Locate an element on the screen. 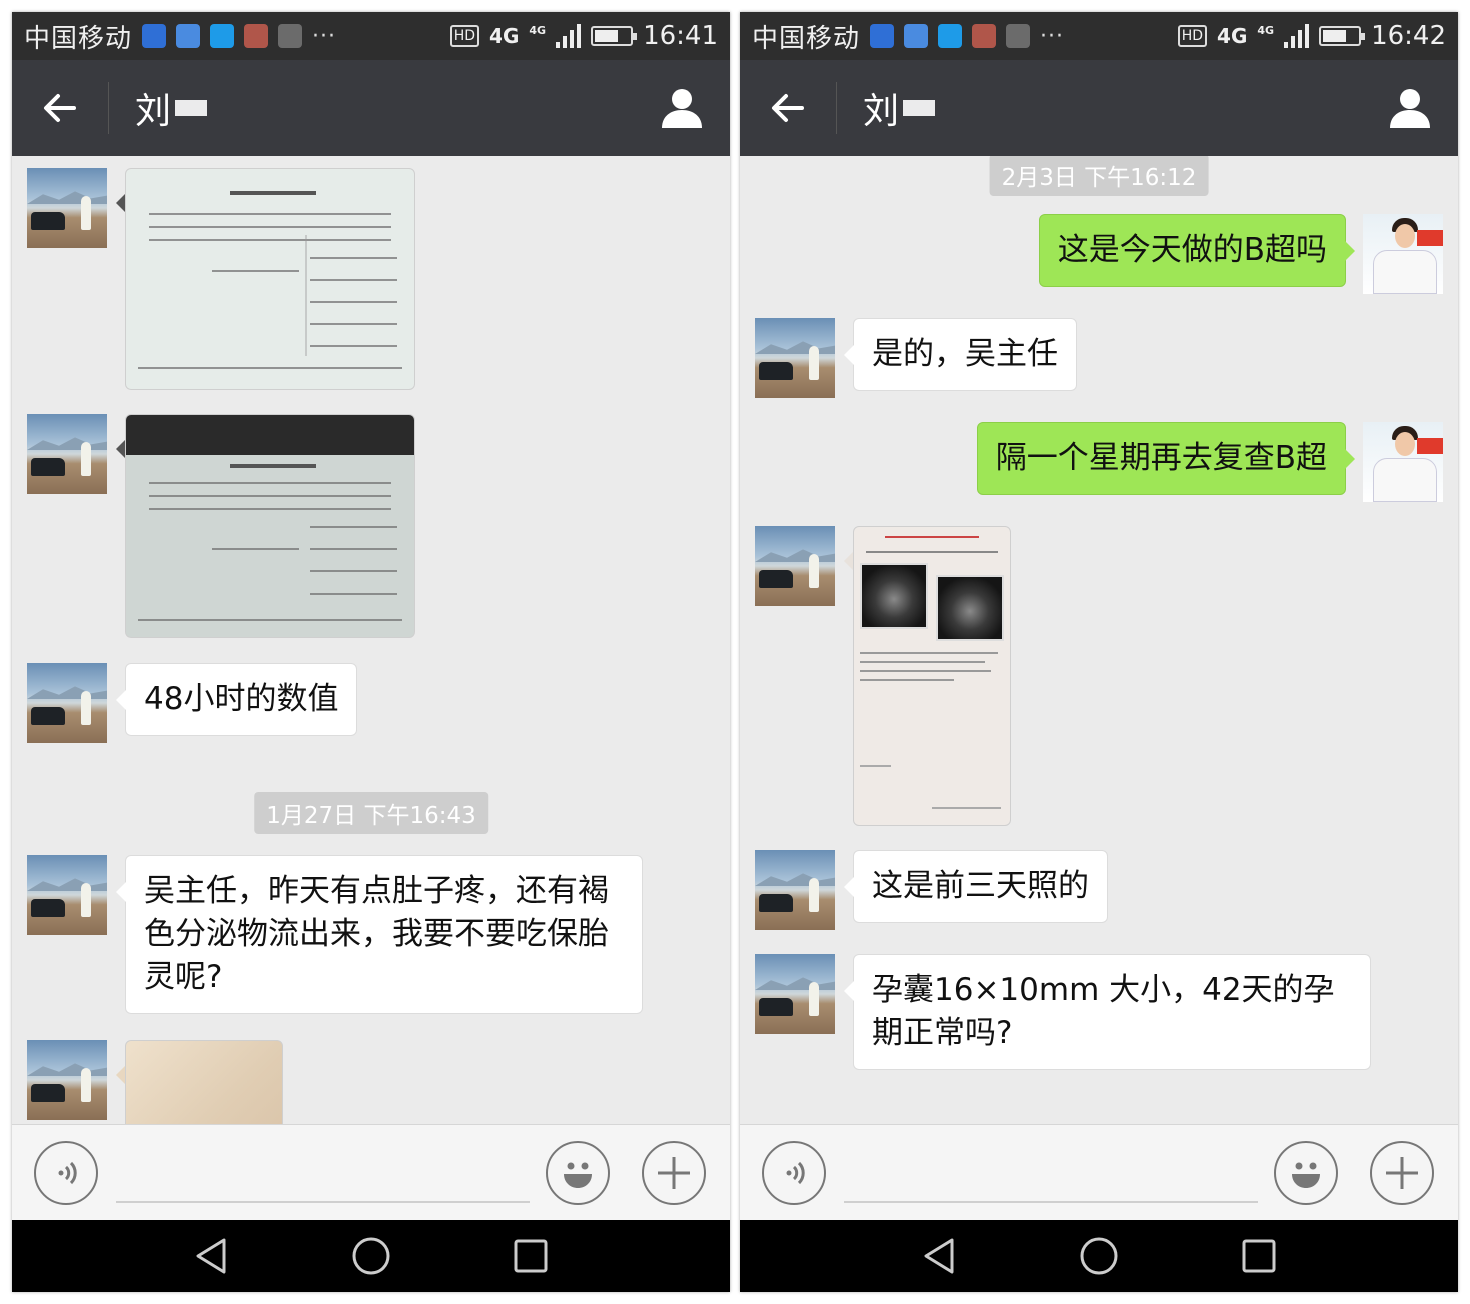  status-bar: 中国移动 ··· HD 4G 4G 16:41 is located at coordinates (371, 36).